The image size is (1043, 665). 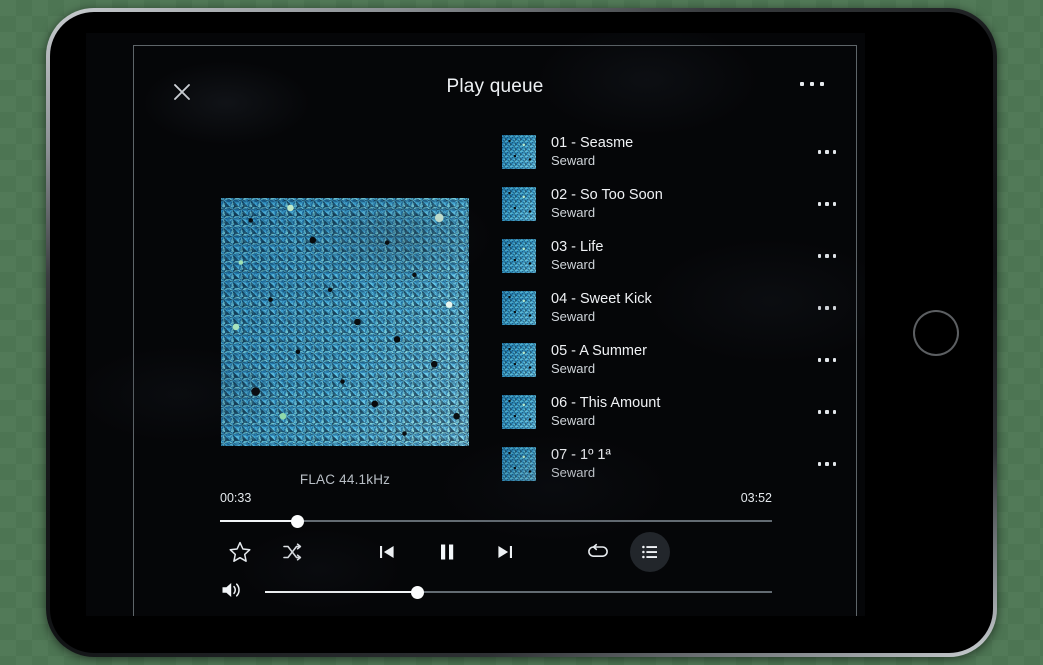 I want to click on track-meta: 02 - So Too Soon Seward, so click(x=683, y=204).